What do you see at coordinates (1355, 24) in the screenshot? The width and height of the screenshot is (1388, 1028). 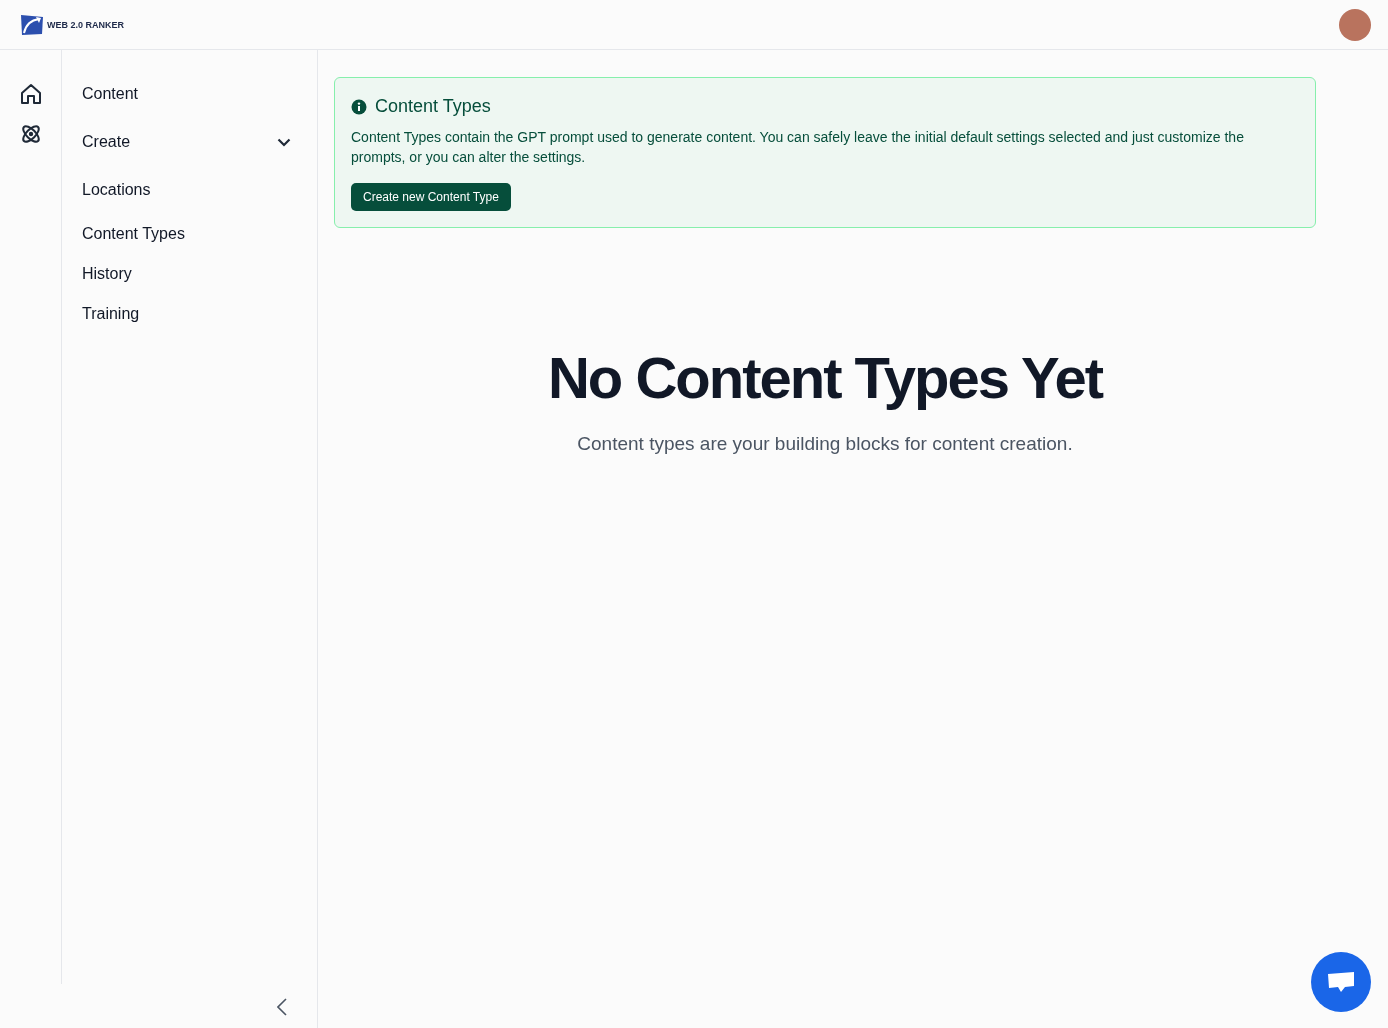 I see `avatar` at bounding box center [1355, 24].